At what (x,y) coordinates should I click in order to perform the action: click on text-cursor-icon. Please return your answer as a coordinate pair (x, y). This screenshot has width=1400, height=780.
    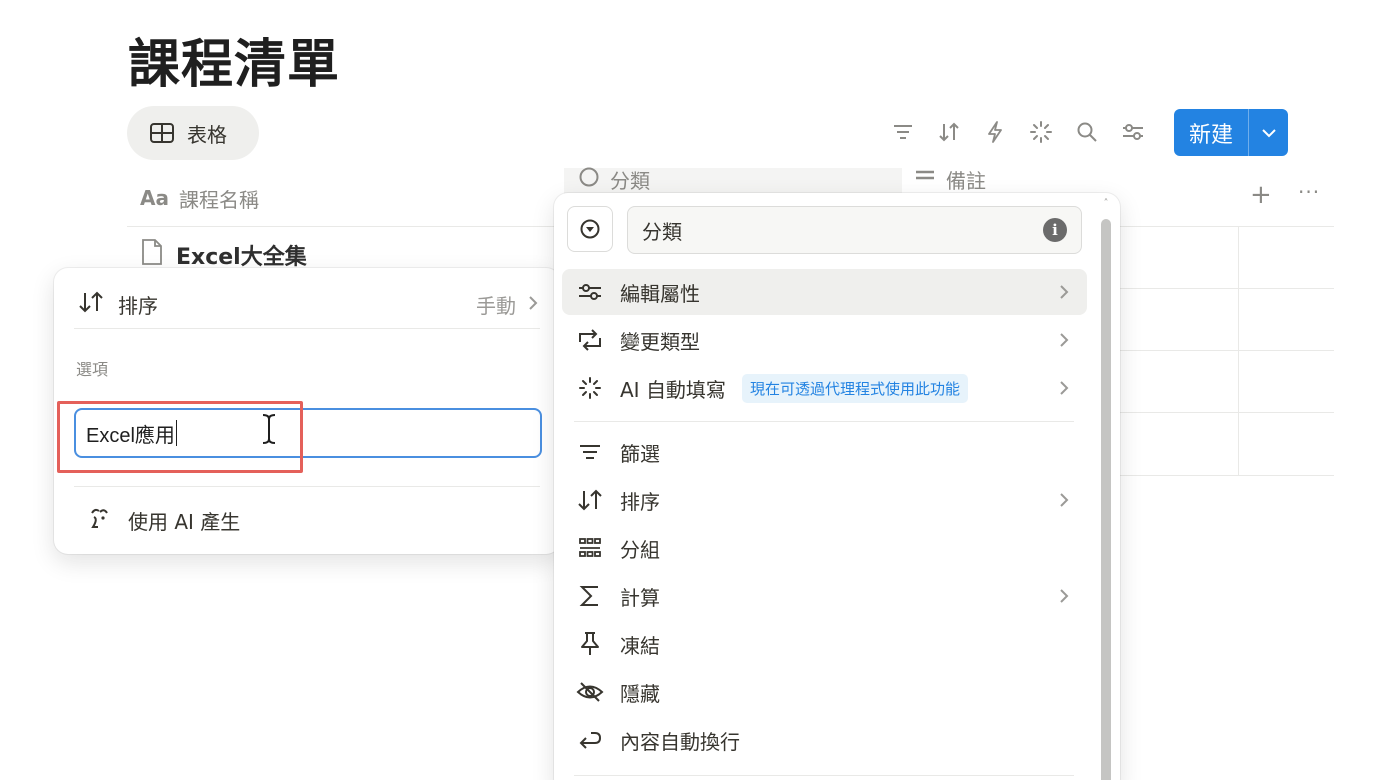
    Looking at the image, I should click on (269, 431).